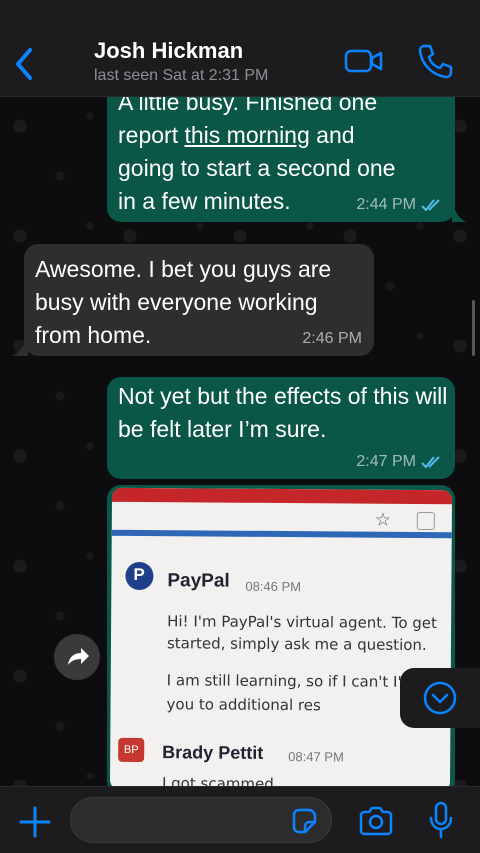 The height and width of the screenshot is (853, 480). What do you see at coordinates (168, 51) in the screenshot?
I see `contact-name: Josh Hickman` at bounding box center [168, 51].